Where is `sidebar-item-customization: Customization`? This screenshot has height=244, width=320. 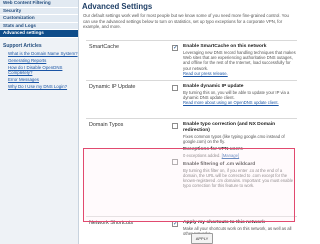
sidebar-item-customization: Customization is located at coordinates (39, 19).